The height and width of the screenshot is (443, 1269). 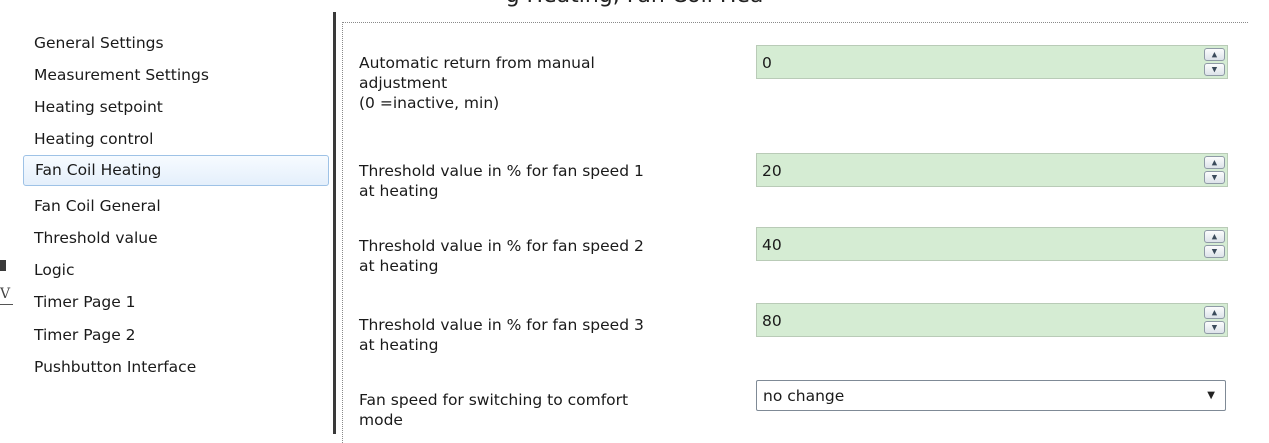 I want to click on fan-speed-2-threshold-input: 40 ▲ ▼, so click(x=992, y=244).